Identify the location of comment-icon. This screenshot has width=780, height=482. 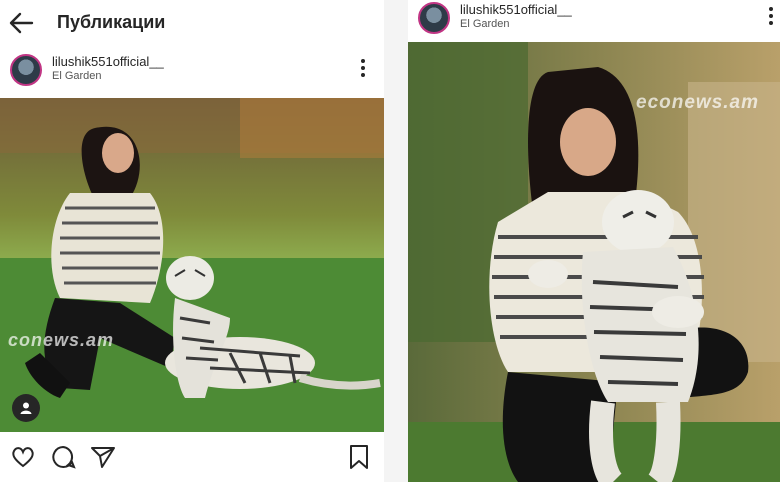
(63, 457).